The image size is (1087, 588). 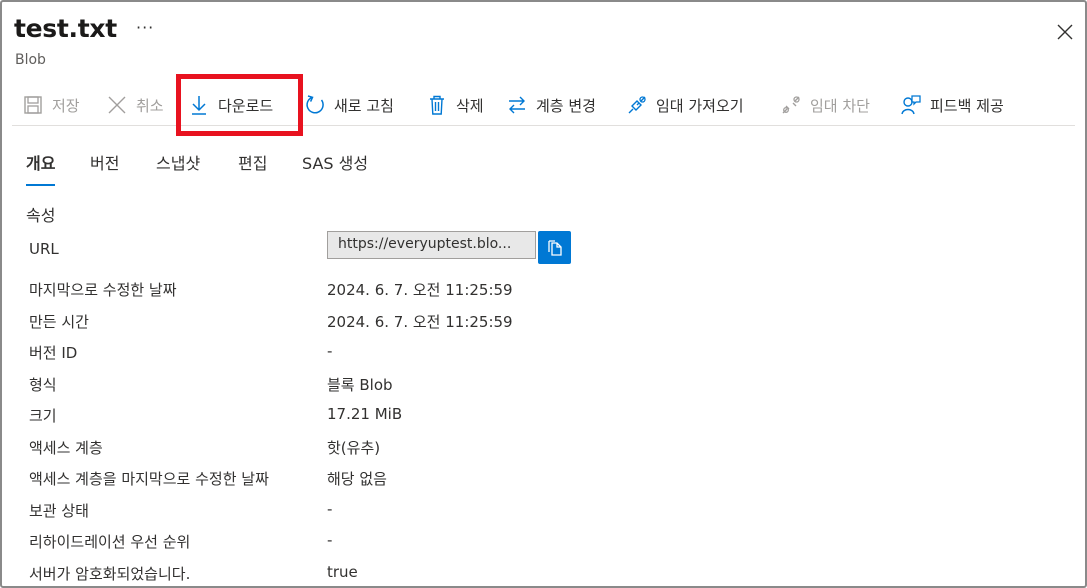 I want to click on property-value: 해당 없음, so click(x=357, y=479).